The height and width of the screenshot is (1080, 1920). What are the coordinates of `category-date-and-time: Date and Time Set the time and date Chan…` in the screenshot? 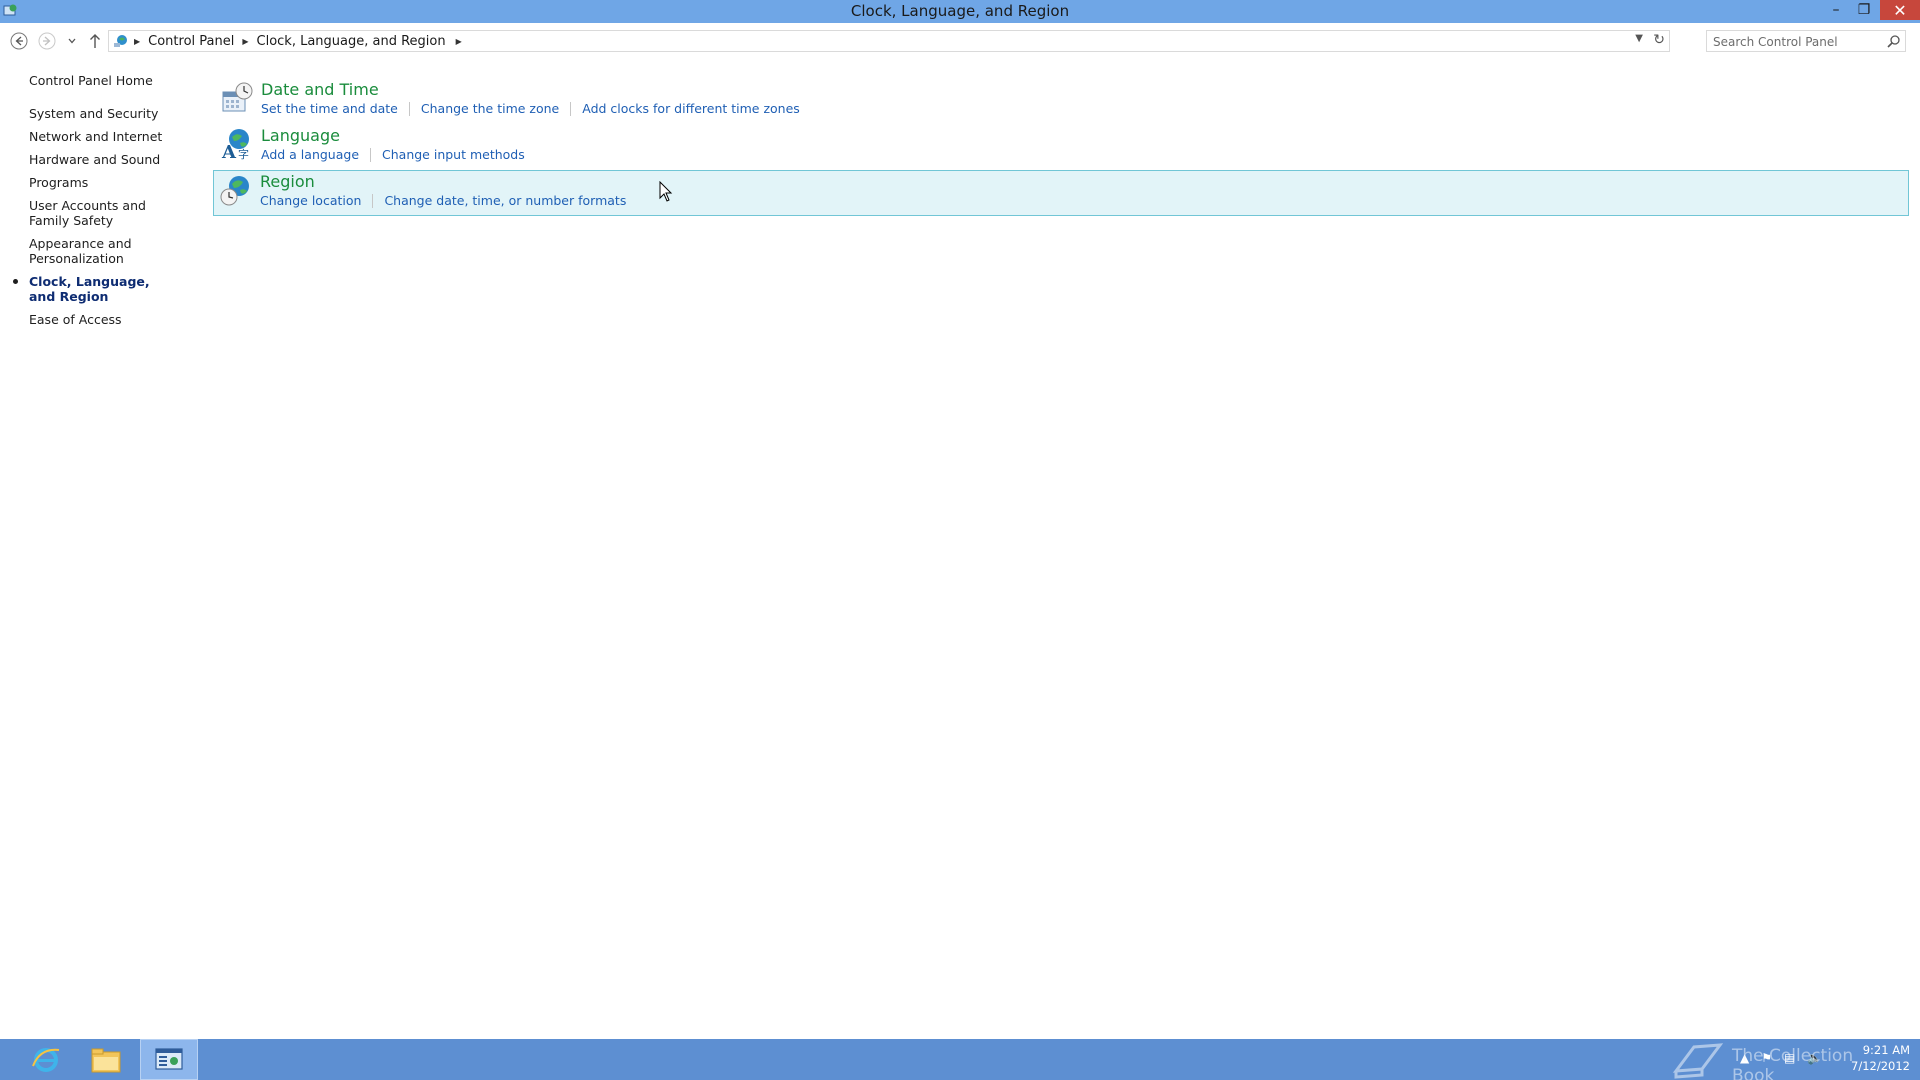 It's located at (1062, 101).